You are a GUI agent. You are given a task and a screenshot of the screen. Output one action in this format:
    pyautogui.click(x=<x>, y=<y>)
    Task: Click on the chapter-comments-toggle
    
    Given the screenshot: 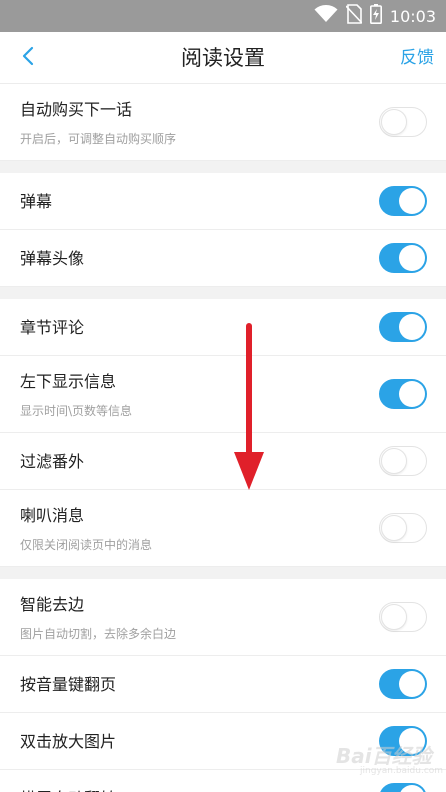 What is the action you would take?
    pyautogui.click(x=403, y=327)
    